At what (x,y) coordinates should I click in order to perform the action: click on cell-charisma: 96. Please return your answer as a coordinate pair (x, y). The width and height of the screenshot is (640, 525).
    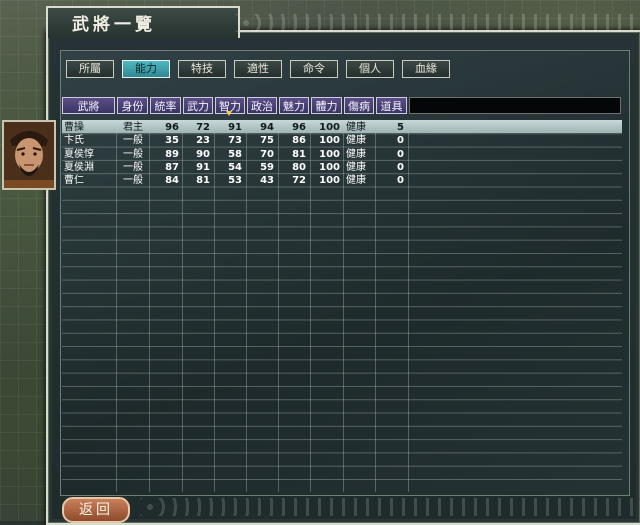
    Looking at the image, I should click on (299, 127).